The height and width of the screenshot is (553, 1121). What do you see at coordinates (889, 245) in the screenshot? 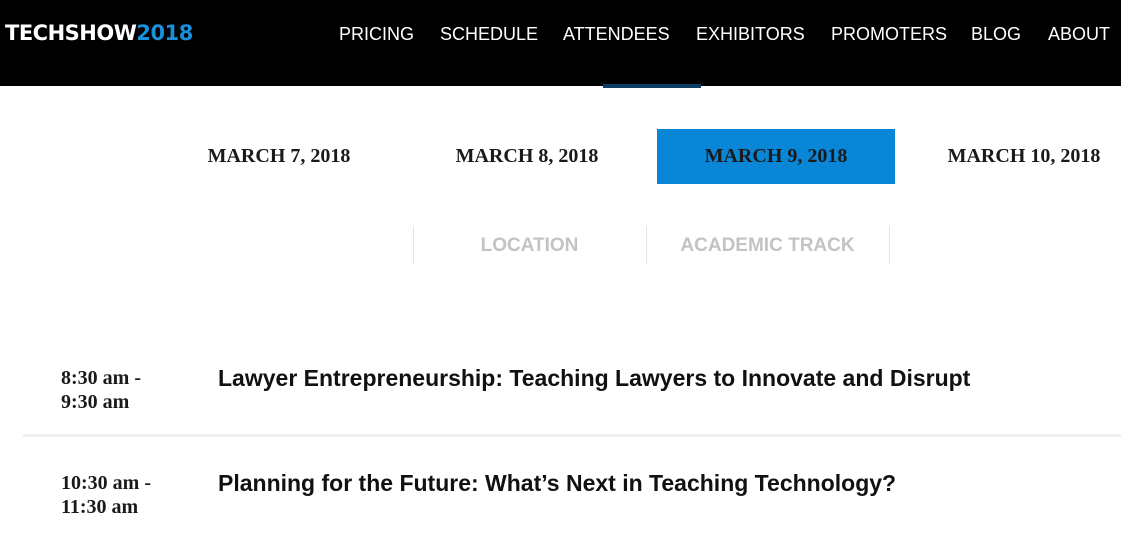
I see `filter-divider` at bounding box center [889, 245].